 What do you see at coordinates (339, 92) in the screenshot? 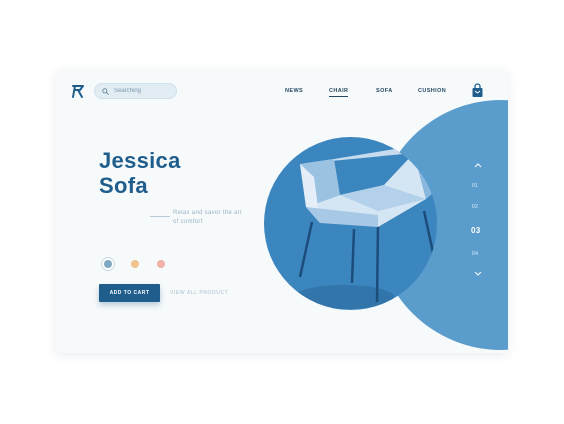
I see `nav-item-chair: CHAIR` at bounding box center [339, 92].